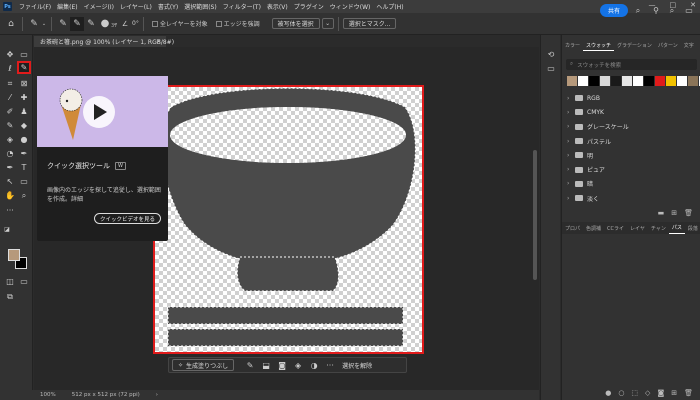  I want to click on move-tool-icon: ✥, so click(10, 54).